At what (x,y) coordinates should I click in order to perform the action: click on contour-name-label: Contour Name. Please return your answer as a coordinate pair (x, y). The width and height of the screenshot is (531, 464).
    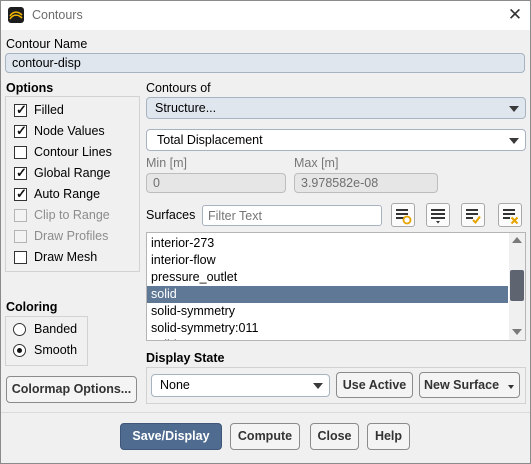
    Looking at the image, I should click on (47, 44).